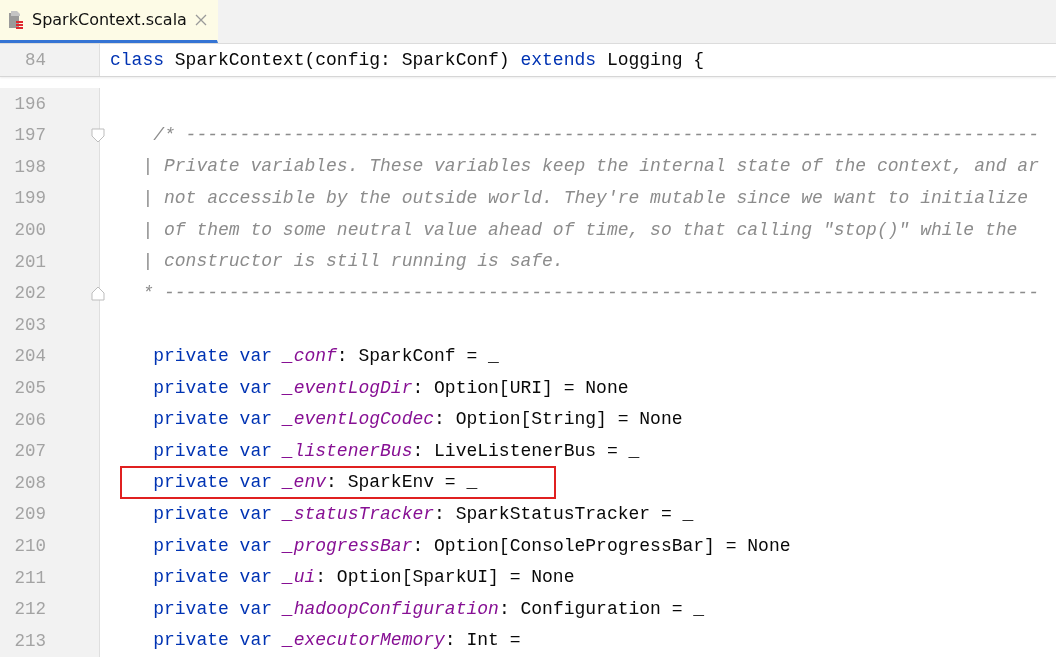  What do you see at coordinates (325, 357) in the screenshot?
I see `code-line: private var _conf: SparkConf = _` at bounding box center [325, 357].